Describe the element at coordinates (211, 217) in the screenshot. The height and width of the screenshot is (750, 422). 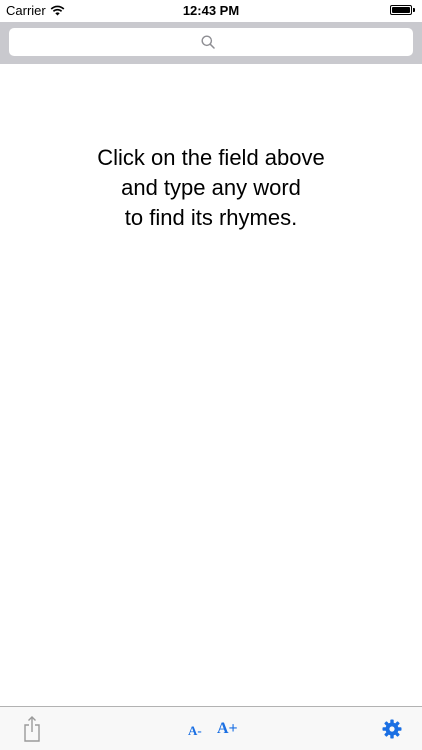
I see `instruction-line: to find its rhymes.` at that location.